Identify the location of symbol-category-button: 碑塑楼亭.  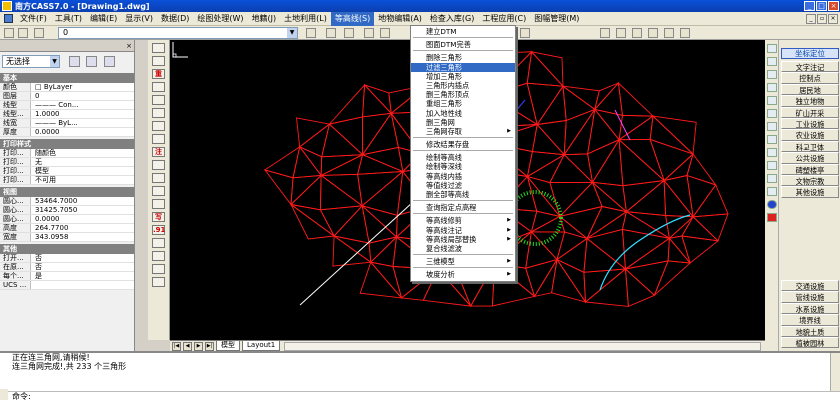
(810, 169).